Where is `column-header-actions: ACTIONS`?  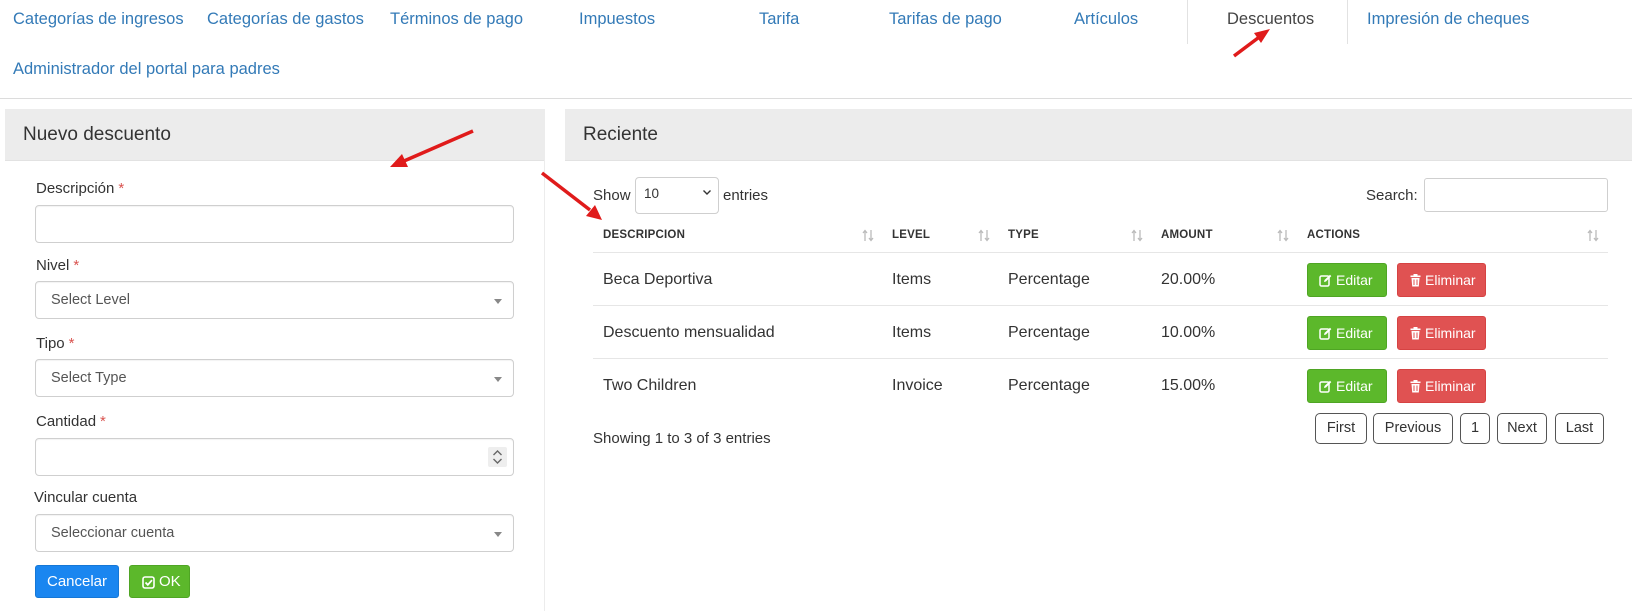 column-header-actions: ACTIONS is located at coordinates (1333, 235).